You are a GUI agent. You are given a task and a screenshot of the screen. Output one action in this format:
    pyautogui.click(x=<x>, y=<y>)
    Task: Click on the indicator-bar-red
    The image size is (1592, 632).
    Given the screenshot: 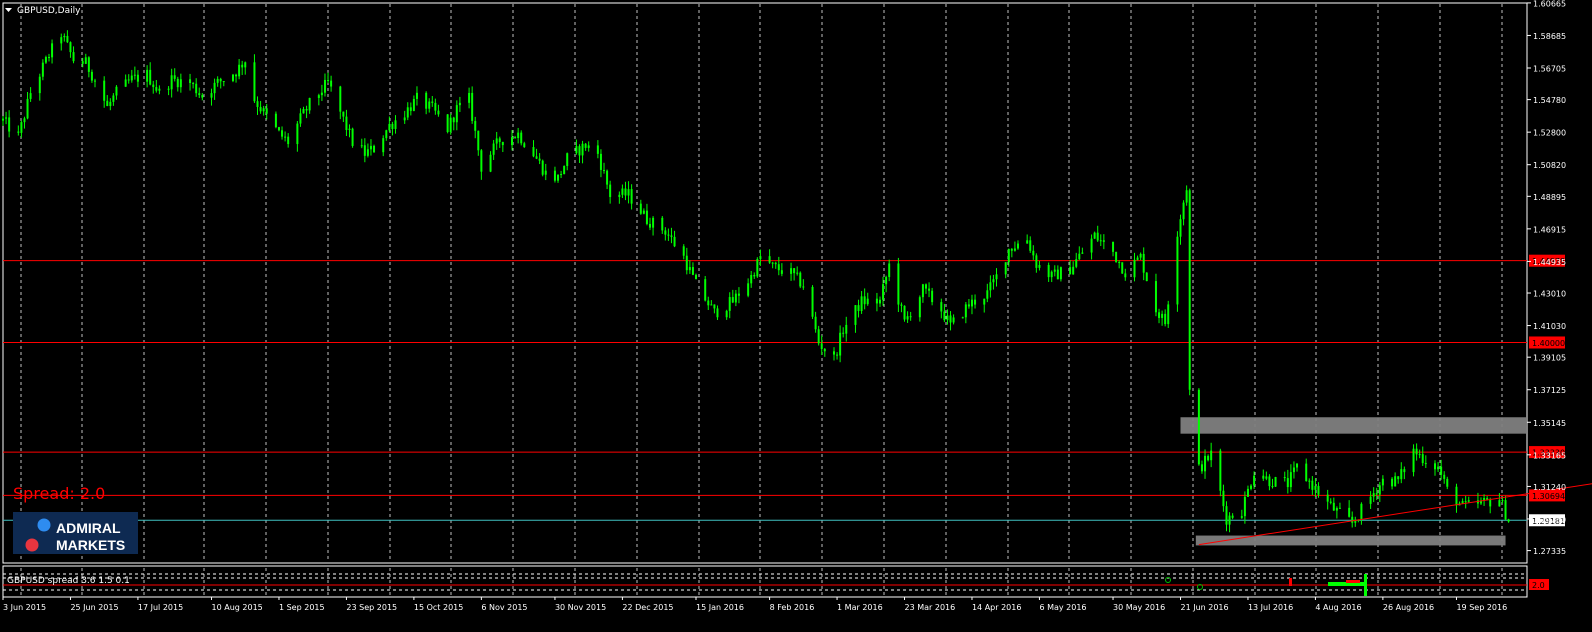 What is the action you would take?
    pyautogui.click(x=1353, y=581)
    